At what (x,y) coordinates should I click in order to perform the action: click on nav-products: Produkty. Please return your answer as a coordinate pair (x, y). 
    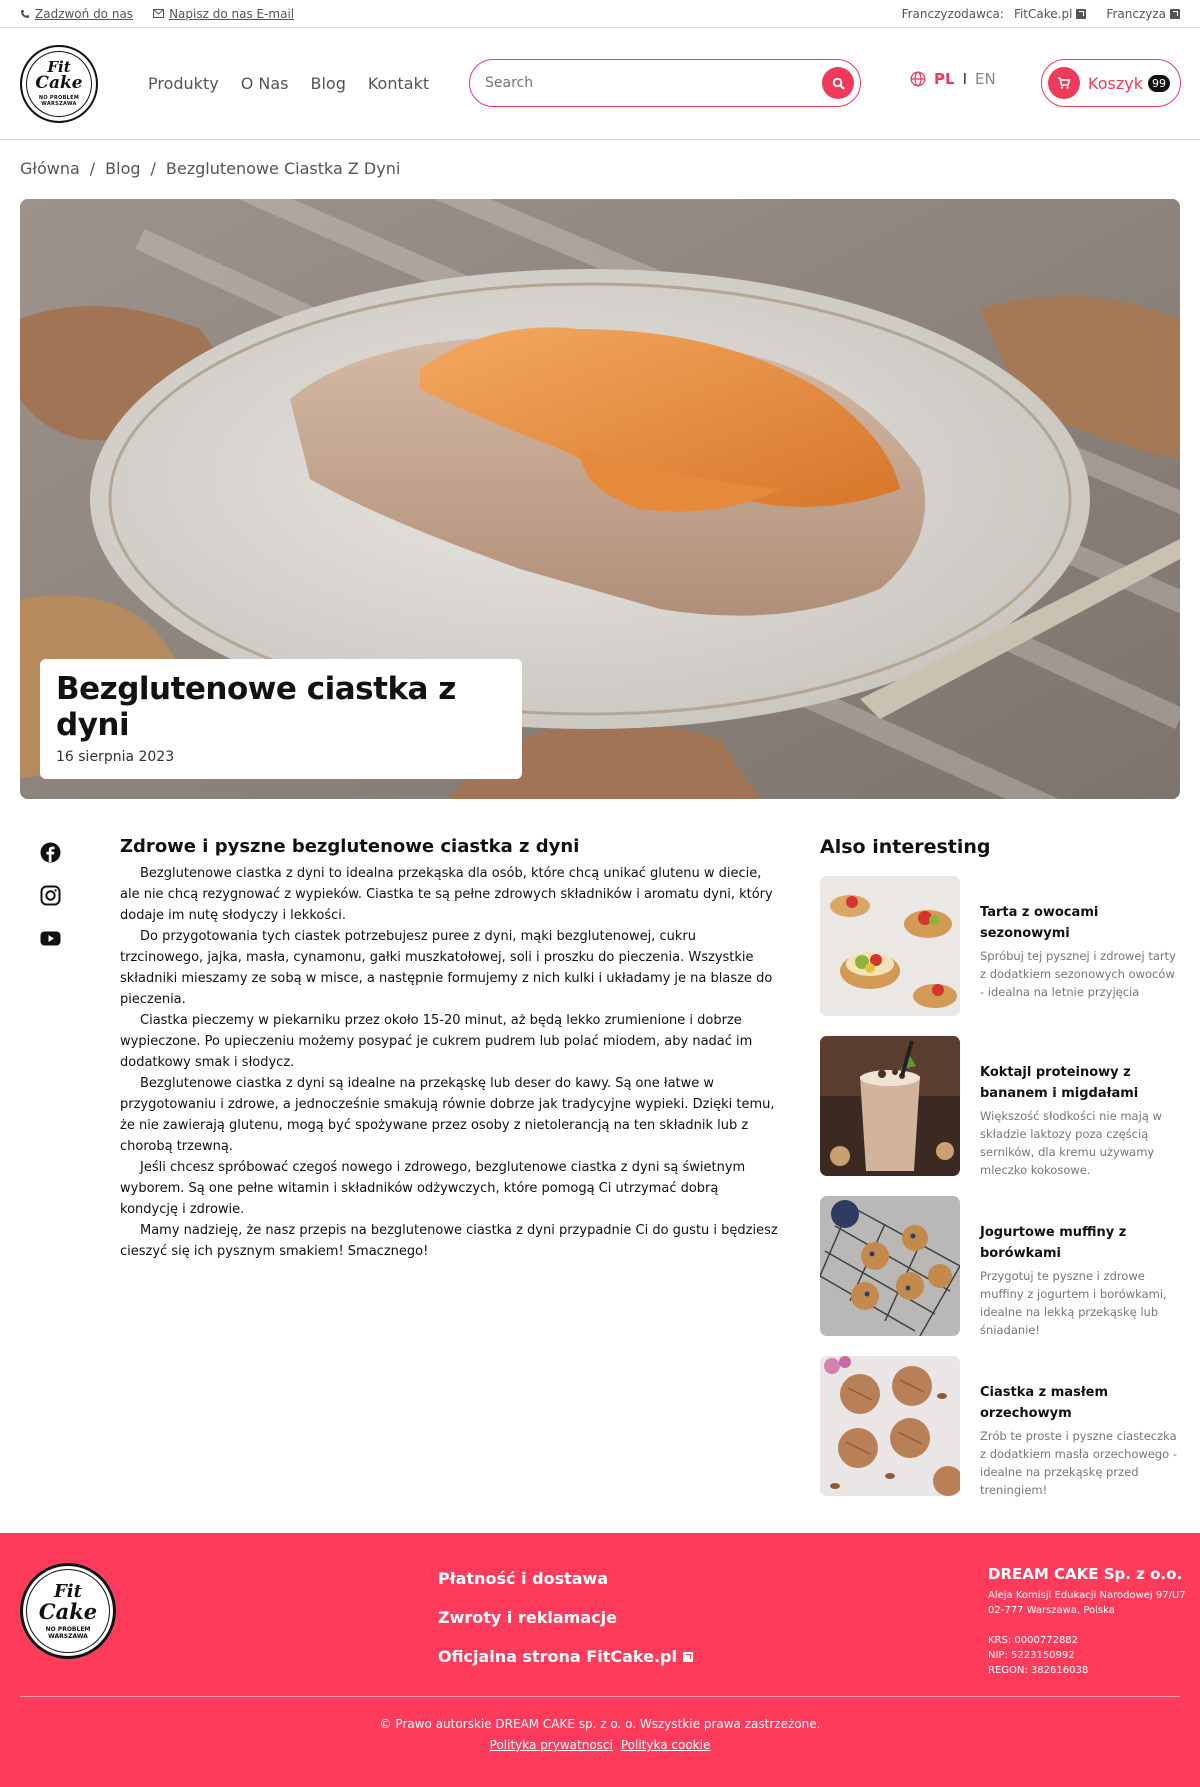
    Looking at the image, I should click on (183, 83).